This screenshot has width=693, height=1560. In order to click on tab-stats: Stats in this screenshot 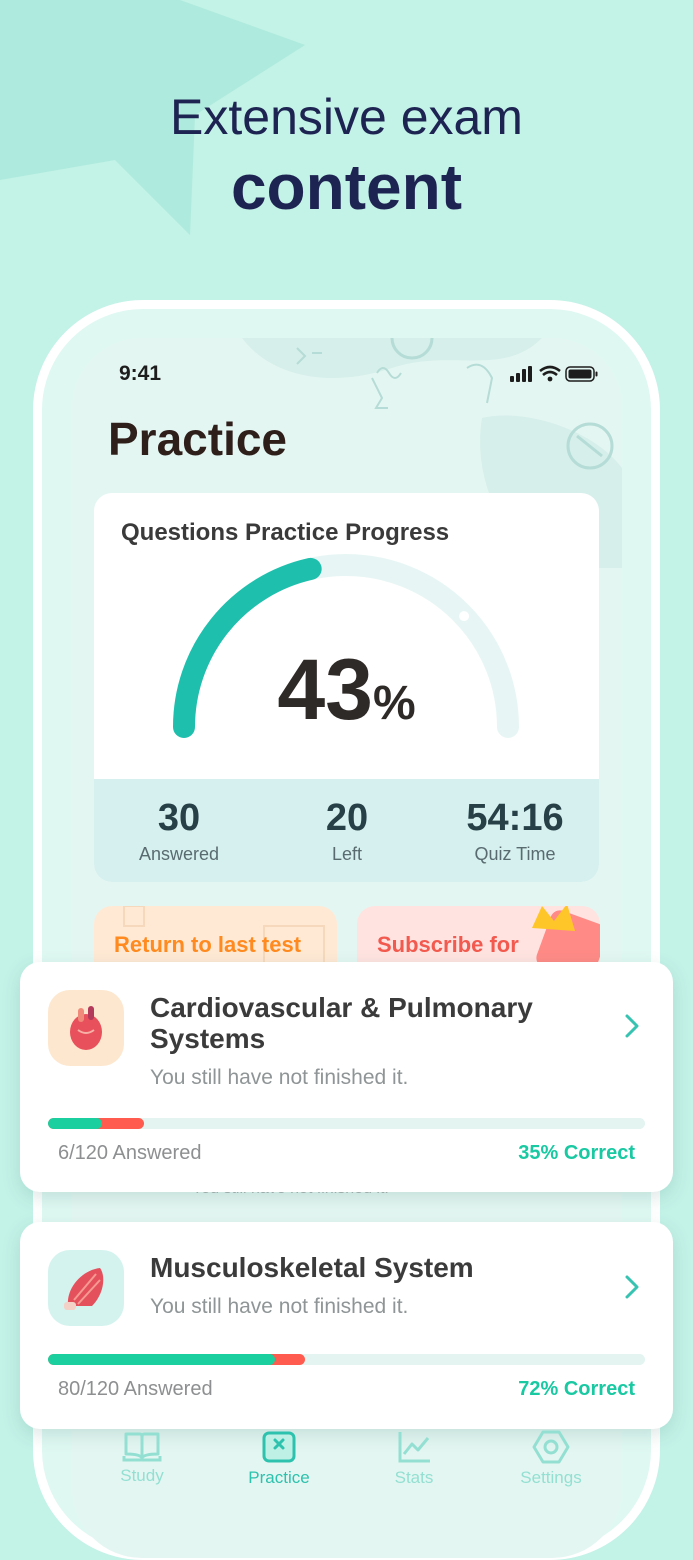, I will do `click(414, 1459)`.